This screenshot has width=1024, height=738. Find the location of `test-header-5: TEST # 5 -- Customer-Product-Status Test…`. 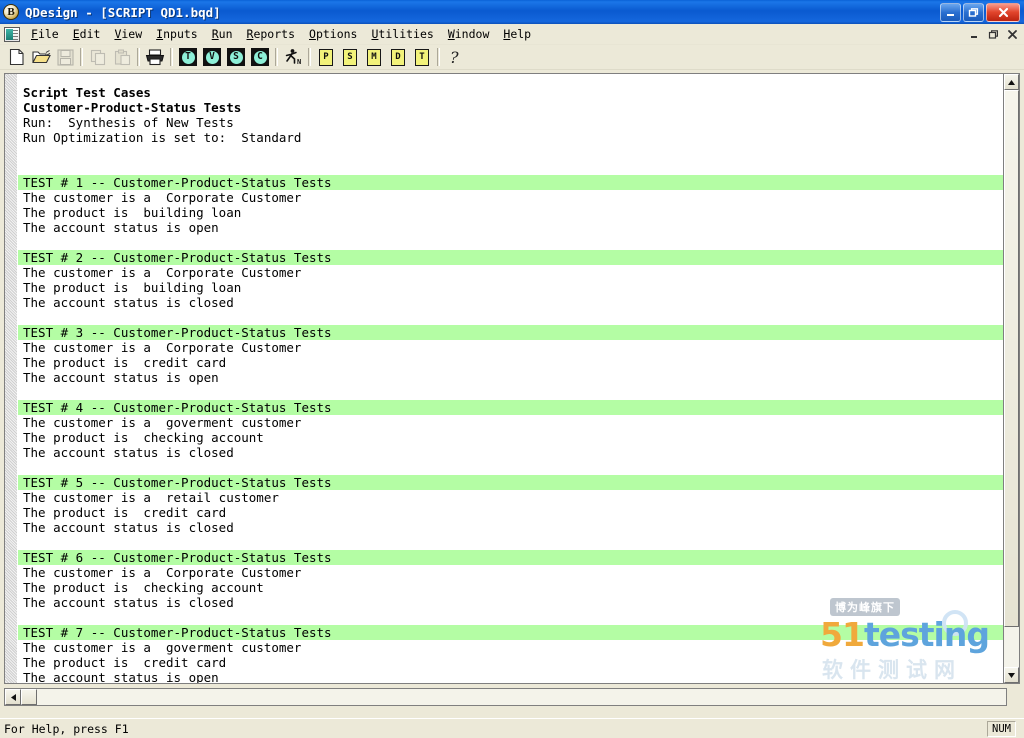

test-header-5: TEST # 5 -- Customer-Product-Status Test… is located at coordinates (513, 482).